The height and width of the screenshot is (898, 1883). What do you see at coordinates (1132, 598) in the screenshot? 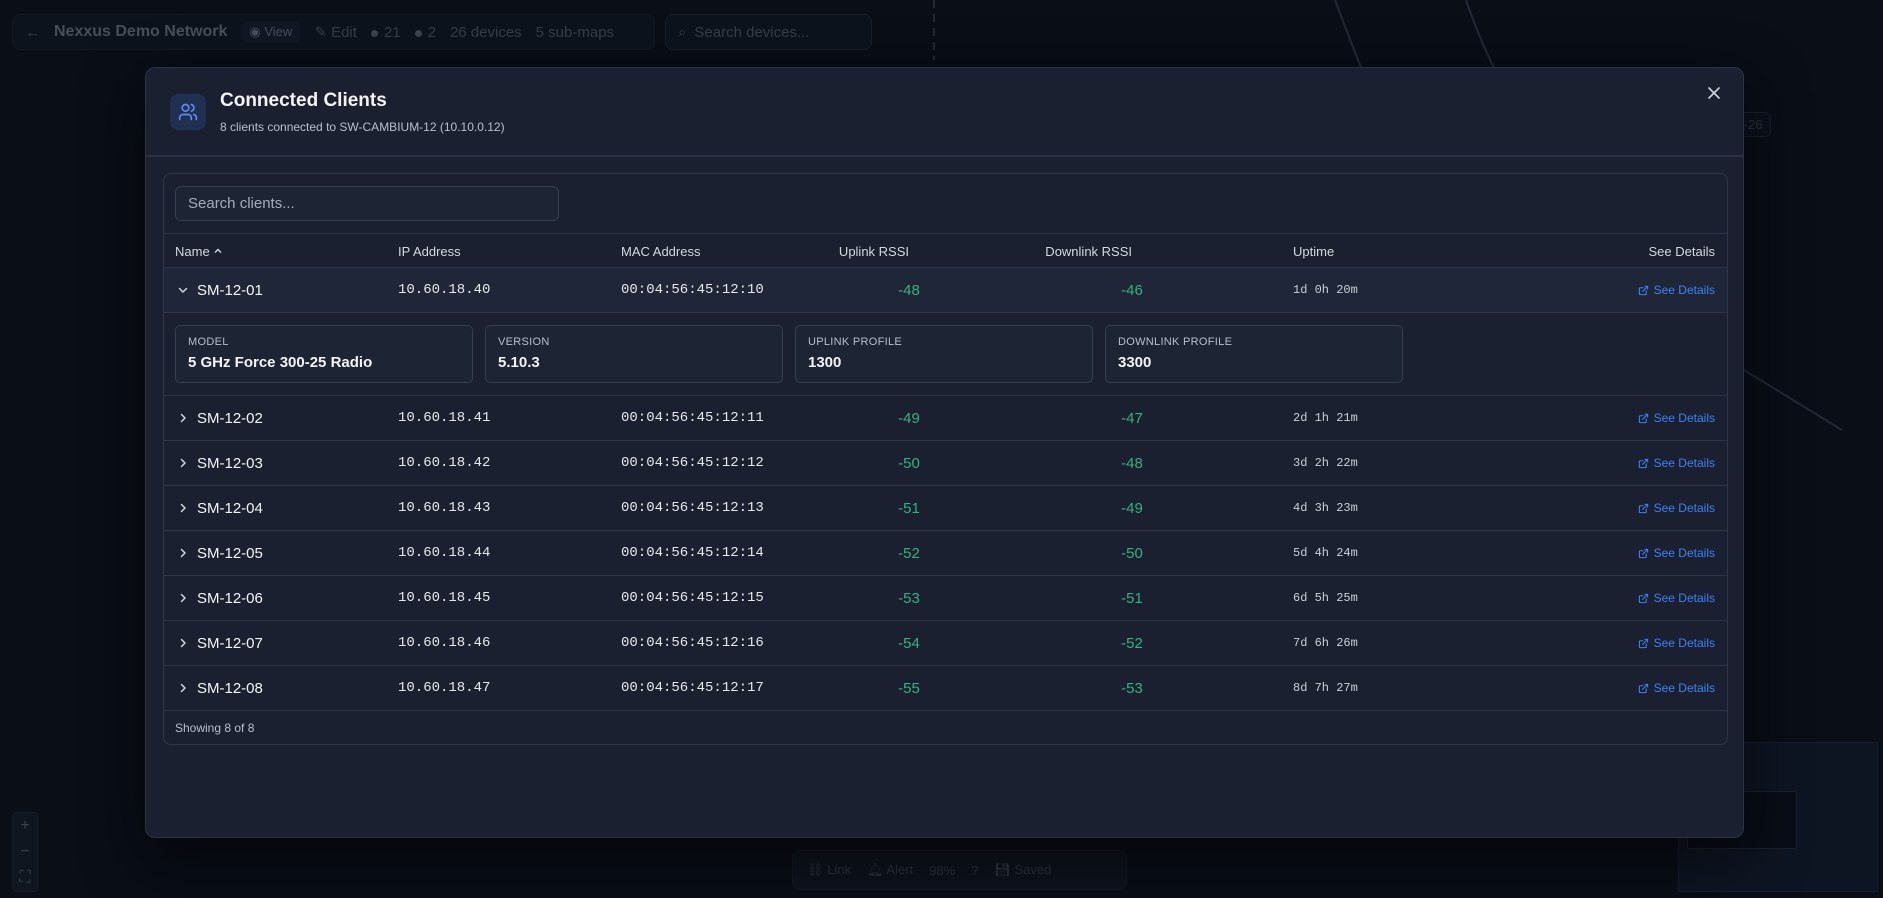
I see `client-downlink-rssi: -51` at bounding box center [1132, 598].